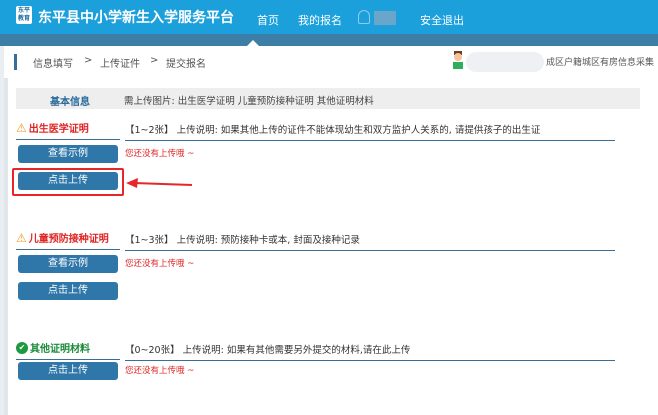 This screenshot has width=658, height=415. I want to click on avatar-icon, so click(458, 60).